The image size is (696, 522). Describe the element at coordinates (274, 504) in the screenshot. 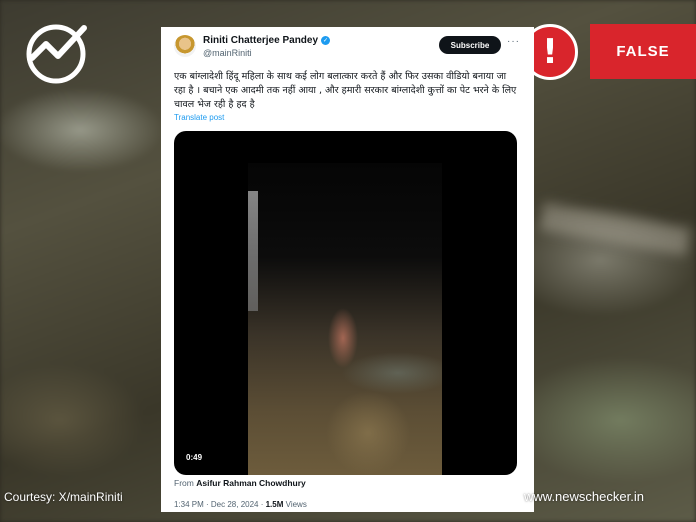

I see `views-count: 1.5M` at that location.